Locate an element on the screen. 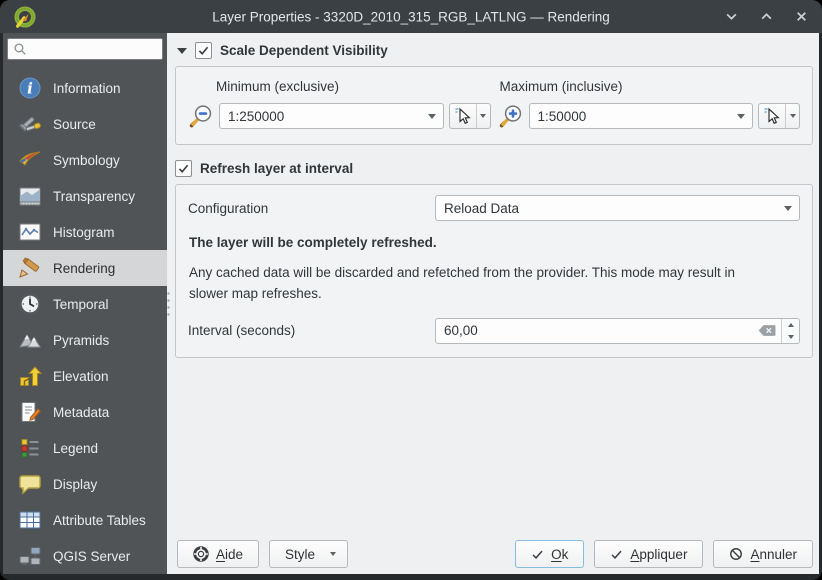 This screenshot has width=822, height=580. cancel-button: Annuler is located at coordinates (763, 554).